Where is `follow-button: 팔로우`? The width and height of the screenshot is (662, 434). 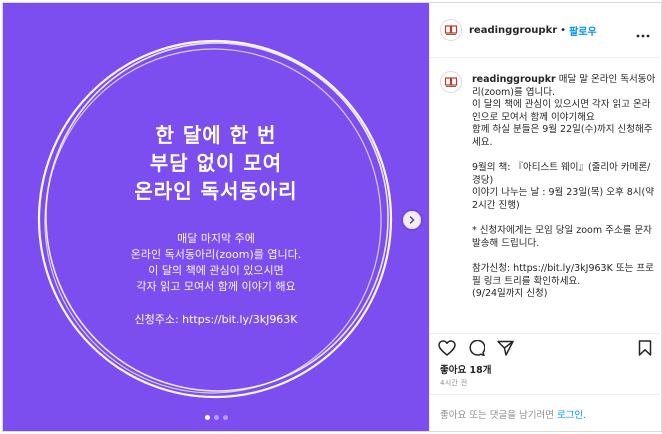
follow-button: 팔로우 is located at coordinates (583, 30).